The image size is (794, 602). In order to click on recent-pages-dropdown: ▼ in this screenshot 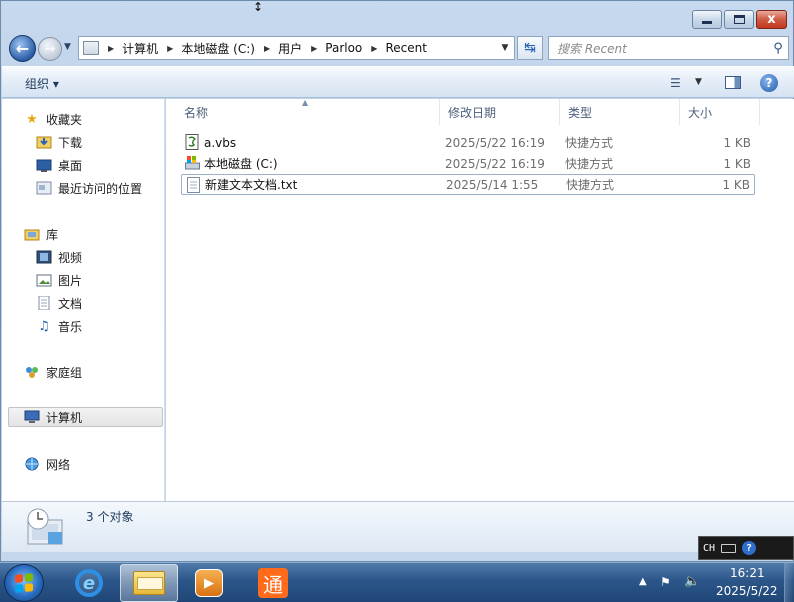, I will do `click(67, 47)`.